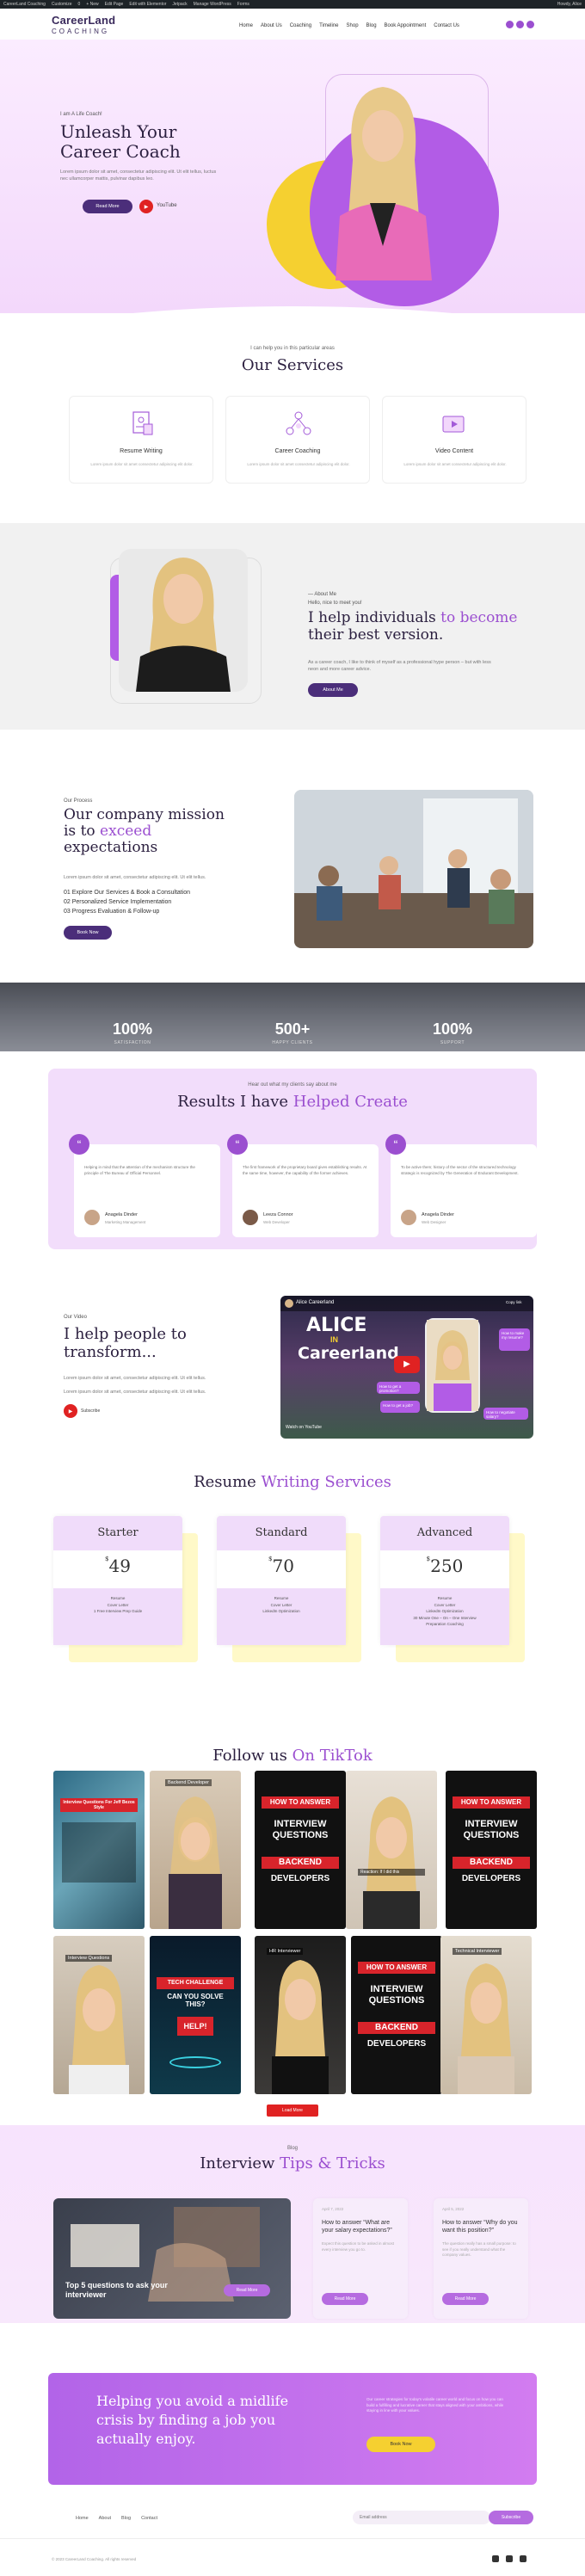  Describe the element at coordinates (407, 1364) in the screenshot. I see `play-icon: ▶` at that location.